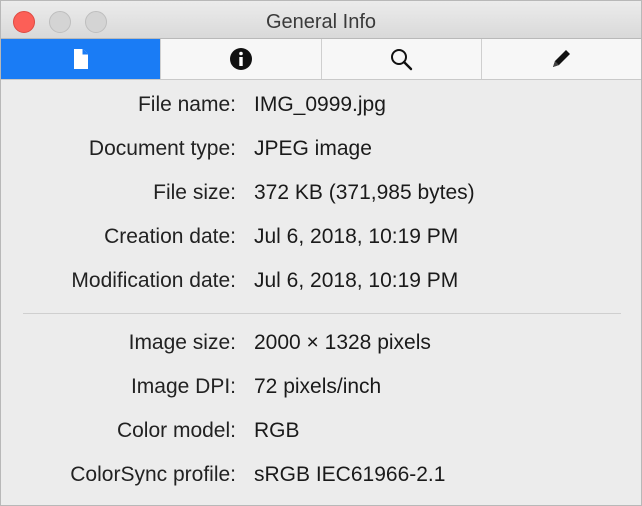 This screenshot has width=642, height=506. I want to click on row-image-dpi: Image DPI: 72 pixels/inch, so click(321, 390).